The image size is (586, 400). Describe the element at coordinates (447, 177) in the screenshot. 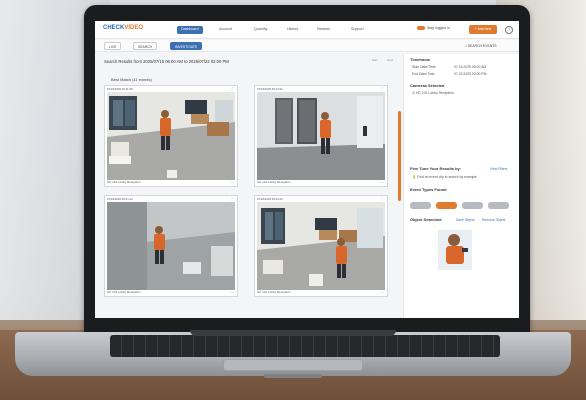

I see `refine-hint-text: Find an event clip to search by example` at that location.